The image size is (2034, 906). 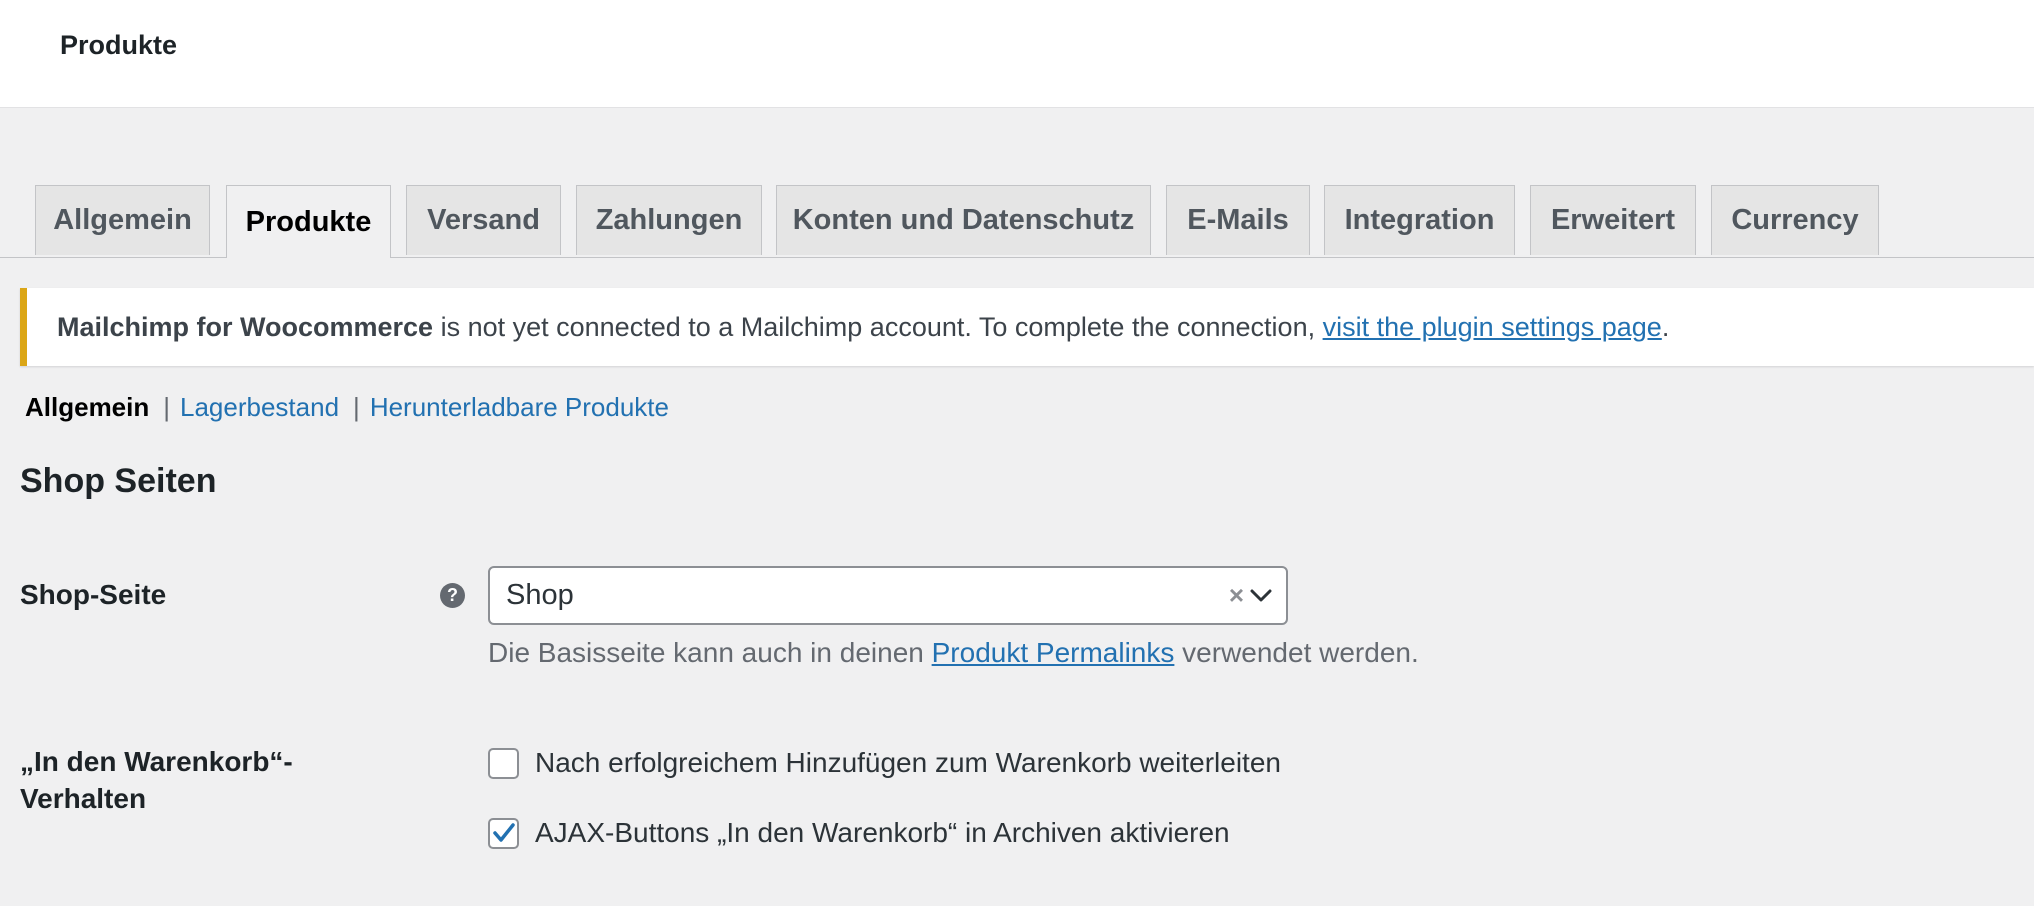 What do you see at coordinates (1236, 595) in the screenshot?
I see `clear-icon: ×` at bounding box center [1236, 595].